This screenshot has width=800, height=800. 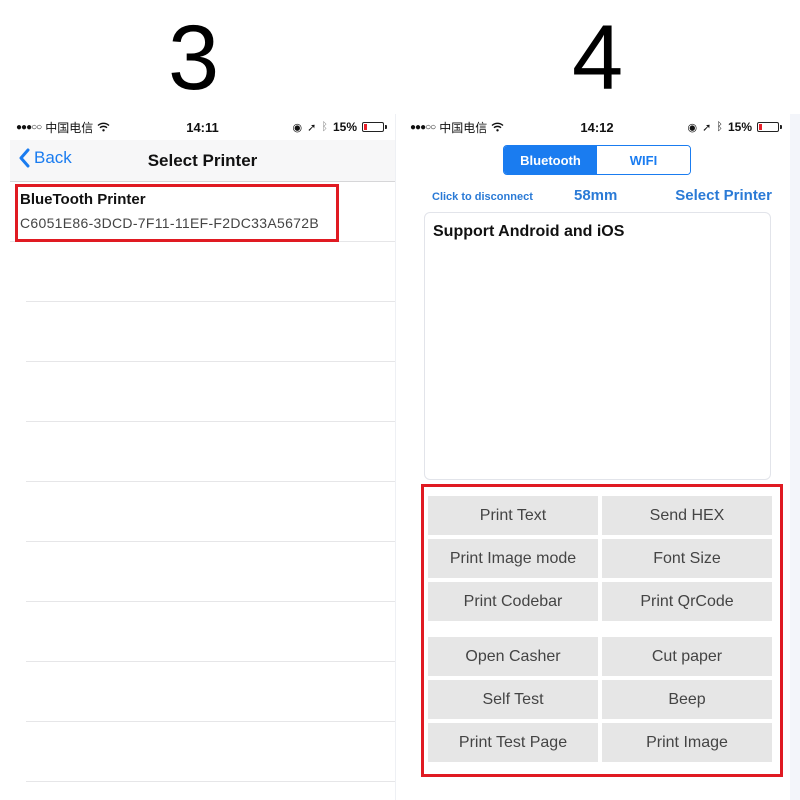 What do you see at coordinates (513, 699) in the screenshot?
I see `self-test-button: Self Test` at bounding box center [513, 699].